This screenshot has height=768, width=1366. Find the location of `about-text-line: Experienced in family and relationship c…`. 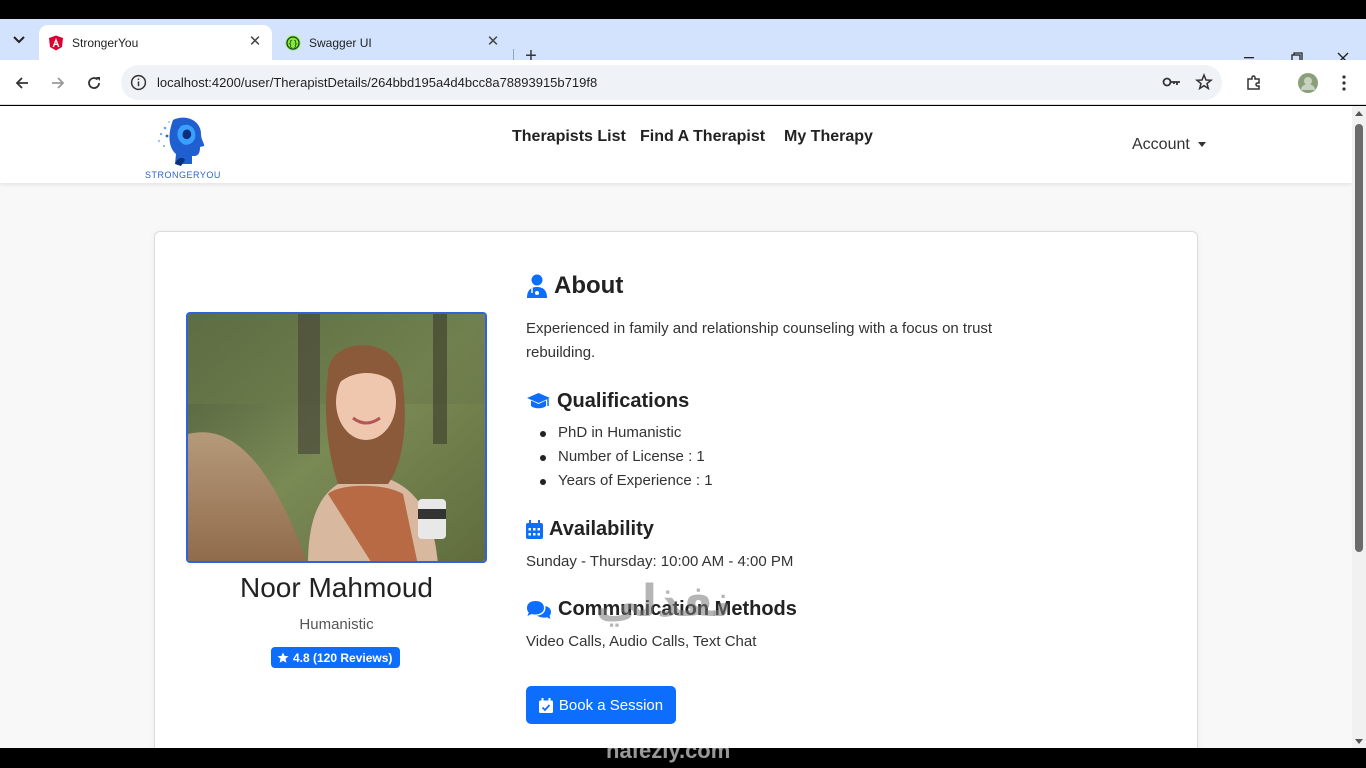

about-text-line: Experienced in family and relationship c… is located at coordinates (759, 328).